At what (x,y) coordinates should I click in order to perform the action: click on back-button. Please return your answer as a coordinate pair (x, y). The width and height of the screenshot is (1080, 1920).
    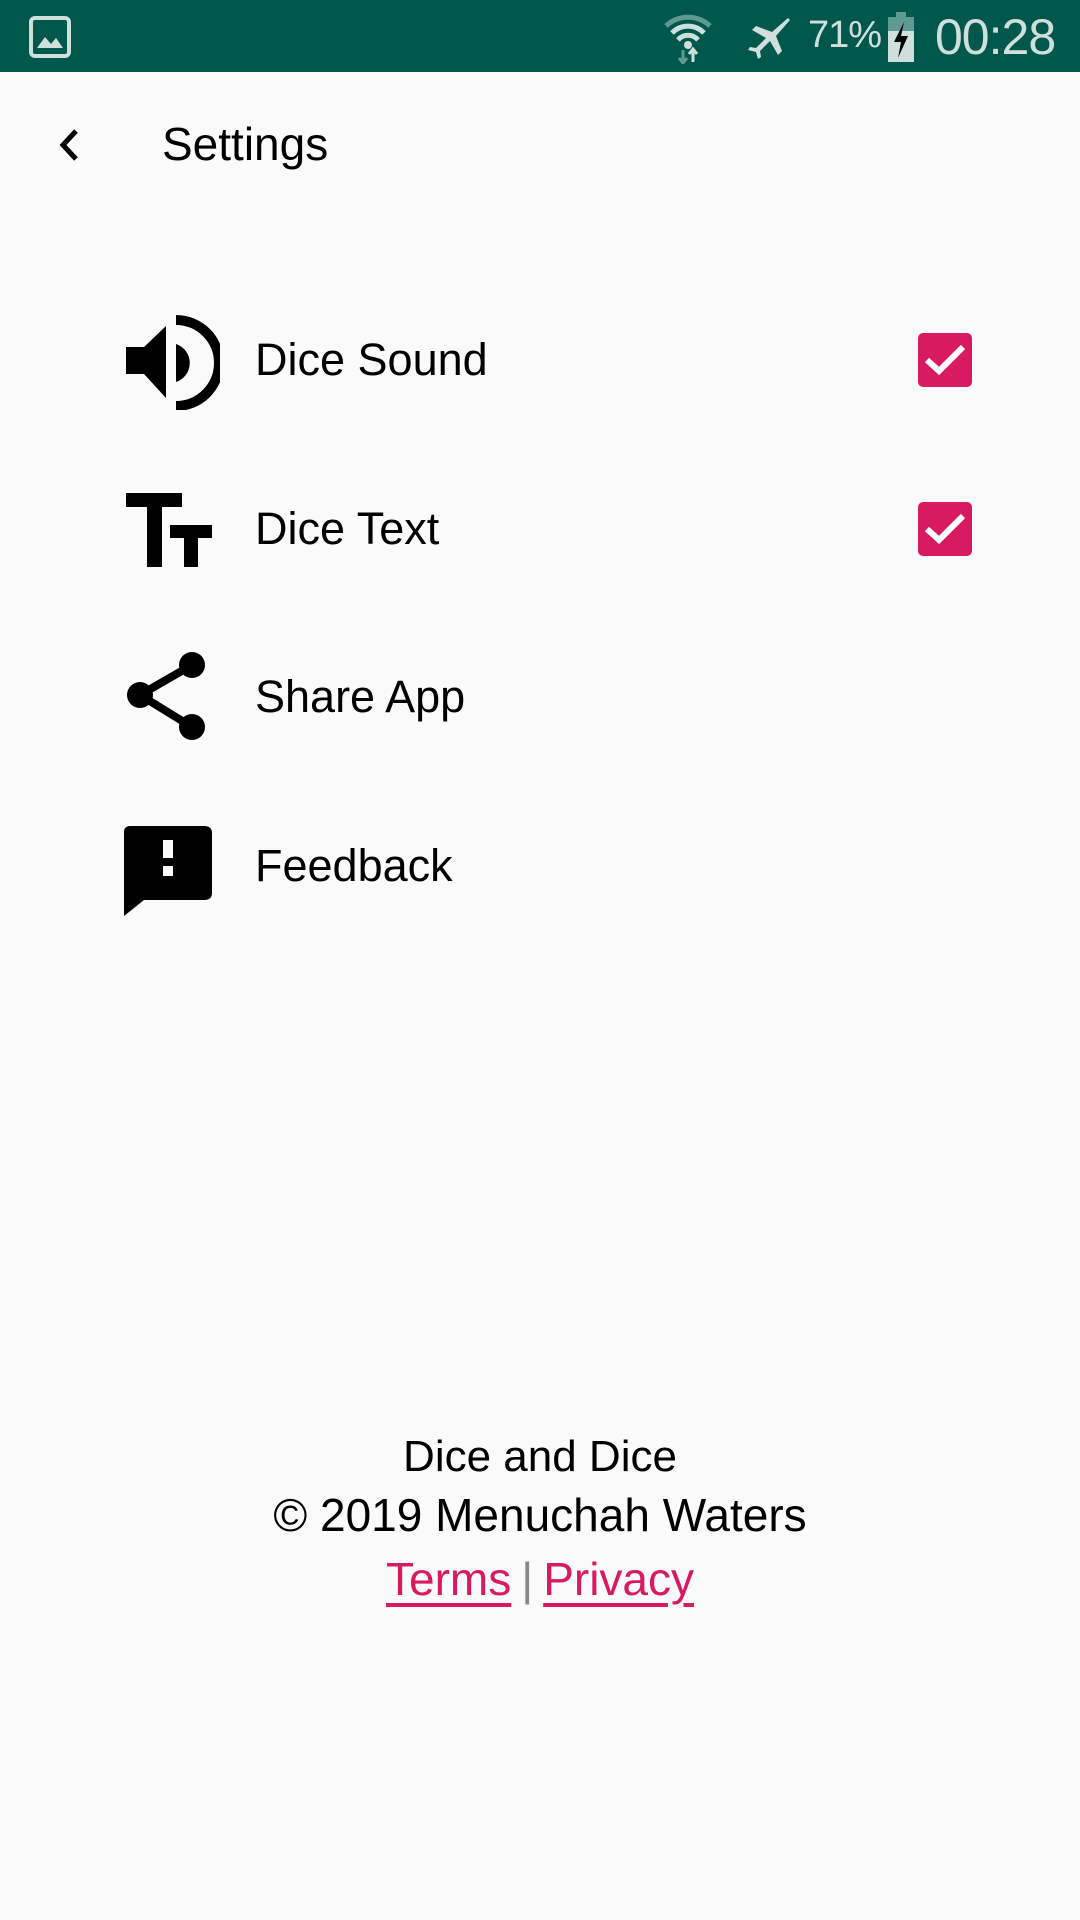
    Looking at the image, I should click on (69, 145).